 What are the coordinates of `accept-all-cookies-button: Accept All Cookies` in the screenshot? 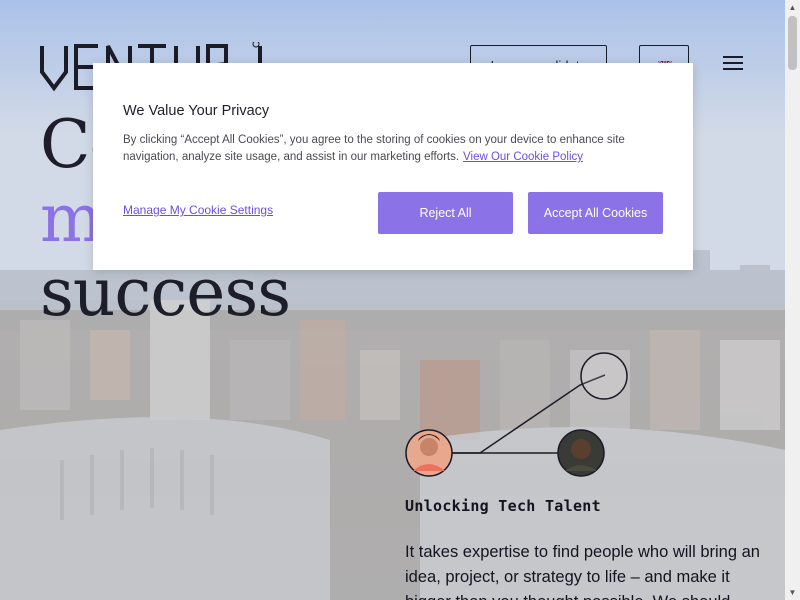 It's located at (595, 213).